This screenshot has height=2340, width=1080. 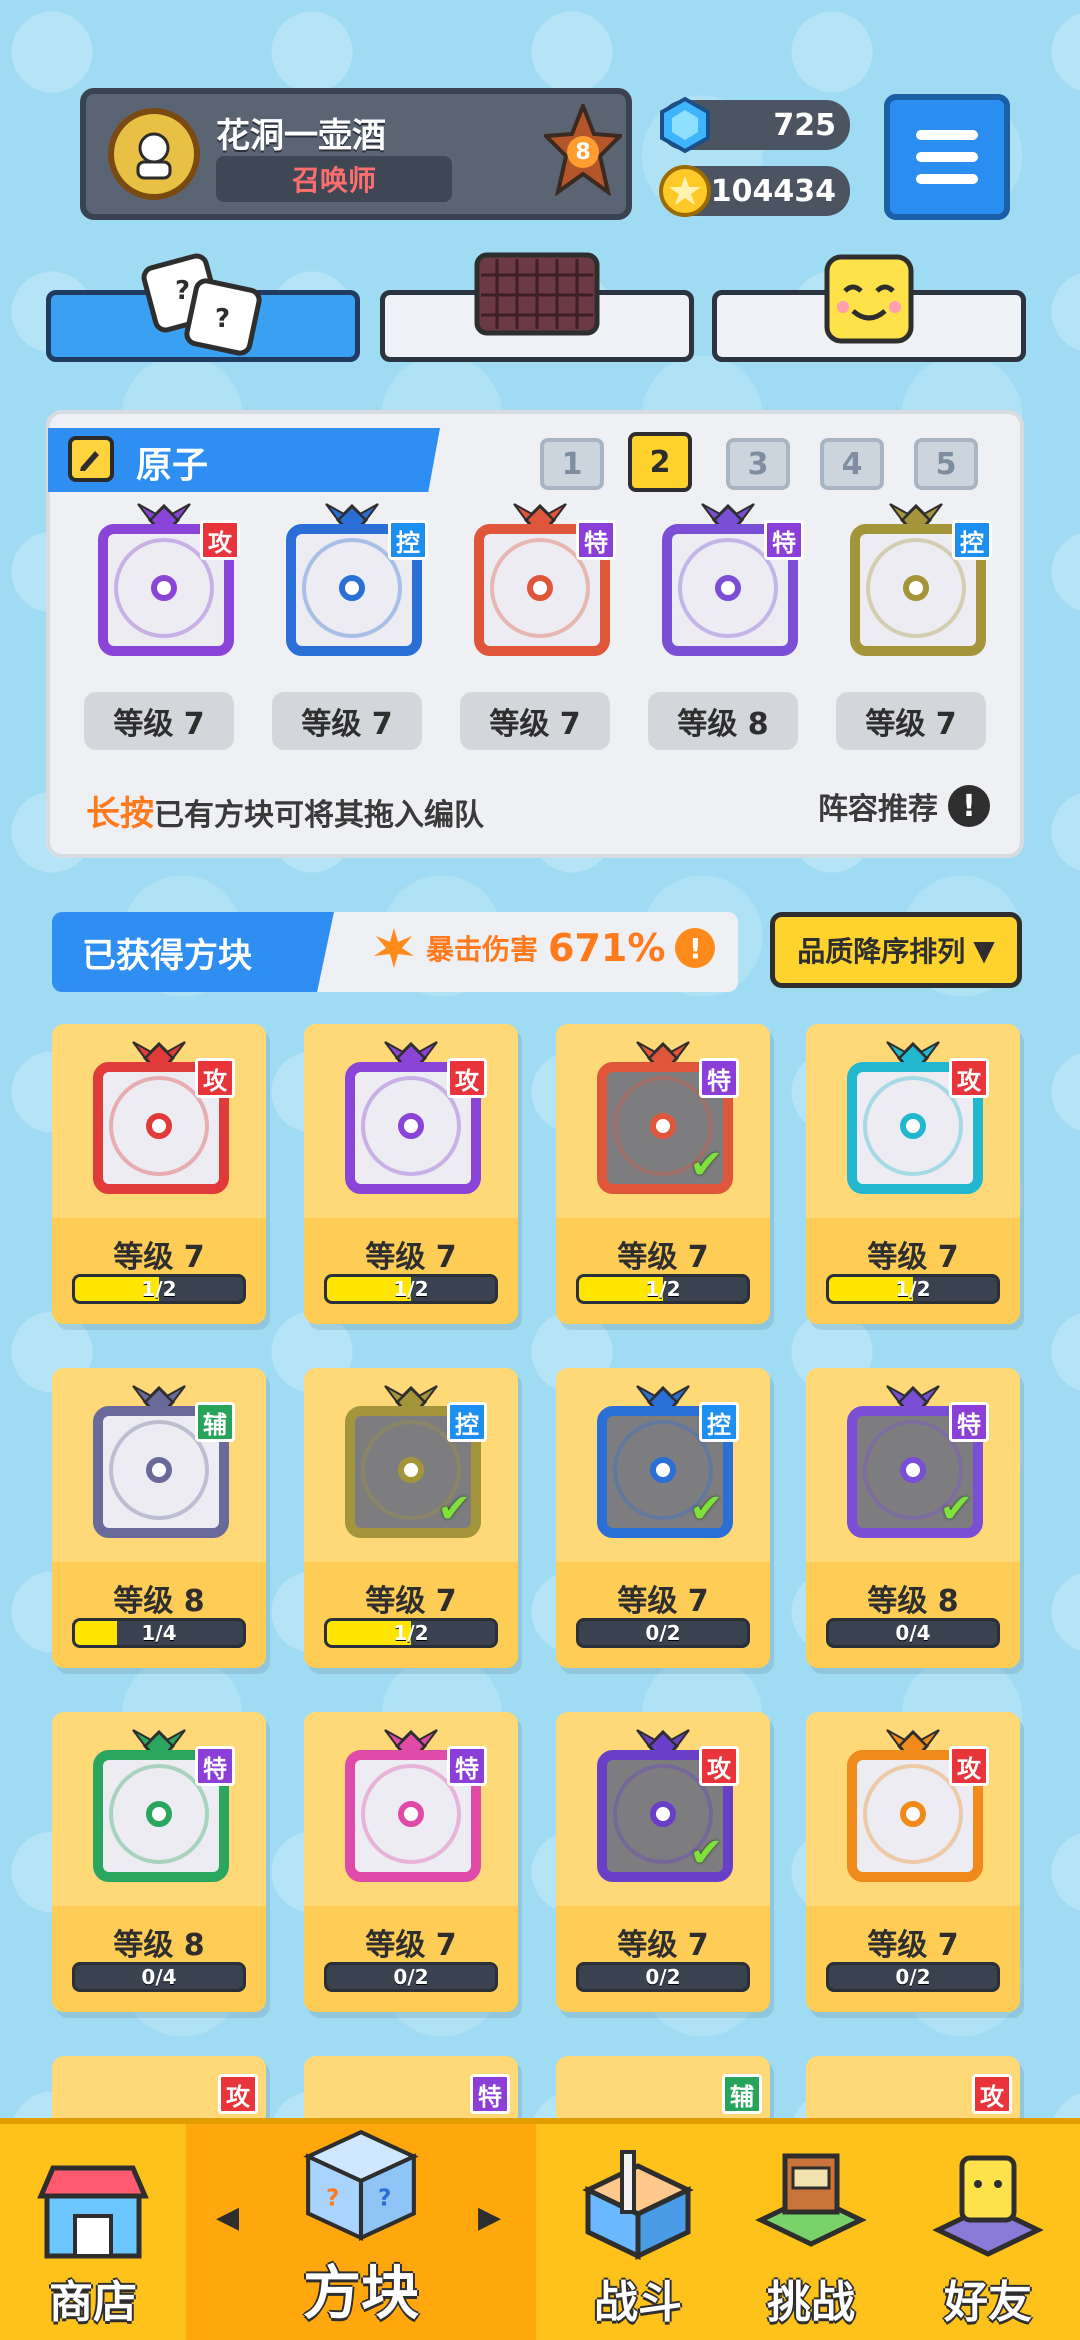 I want to click on nav-challenge: 挑战, so click(x=811, y=2232).